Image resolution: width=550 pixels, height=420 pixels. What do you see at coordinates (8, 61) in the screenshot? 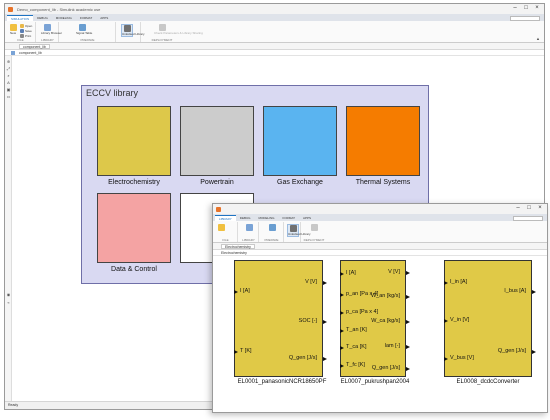
I see `navigate-icon: ⊕` at bounding box center [8, 61].